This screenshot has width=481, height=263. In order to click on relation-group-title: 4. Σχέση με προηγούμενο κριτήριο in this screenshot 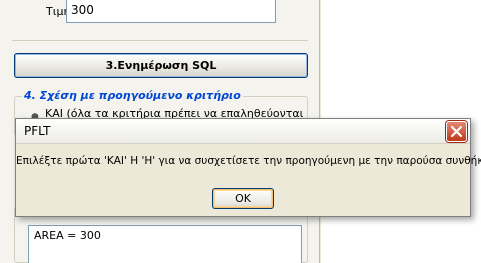, I will do `click(132, 95)`.